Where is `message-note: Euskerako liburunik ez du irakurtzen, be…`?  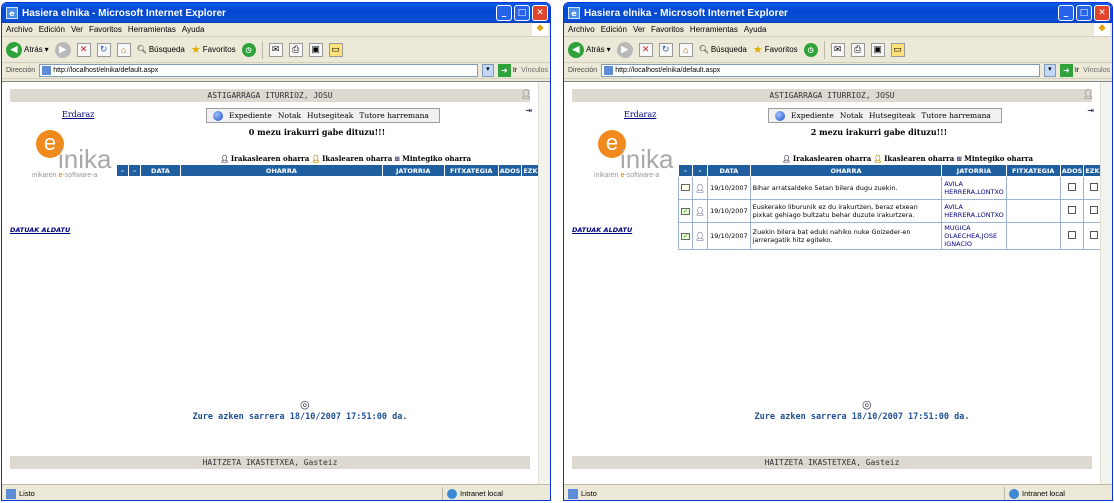 message-note: Euskerako liburunik ez du irakurtzen, be… is located at coordinates (846, 211).